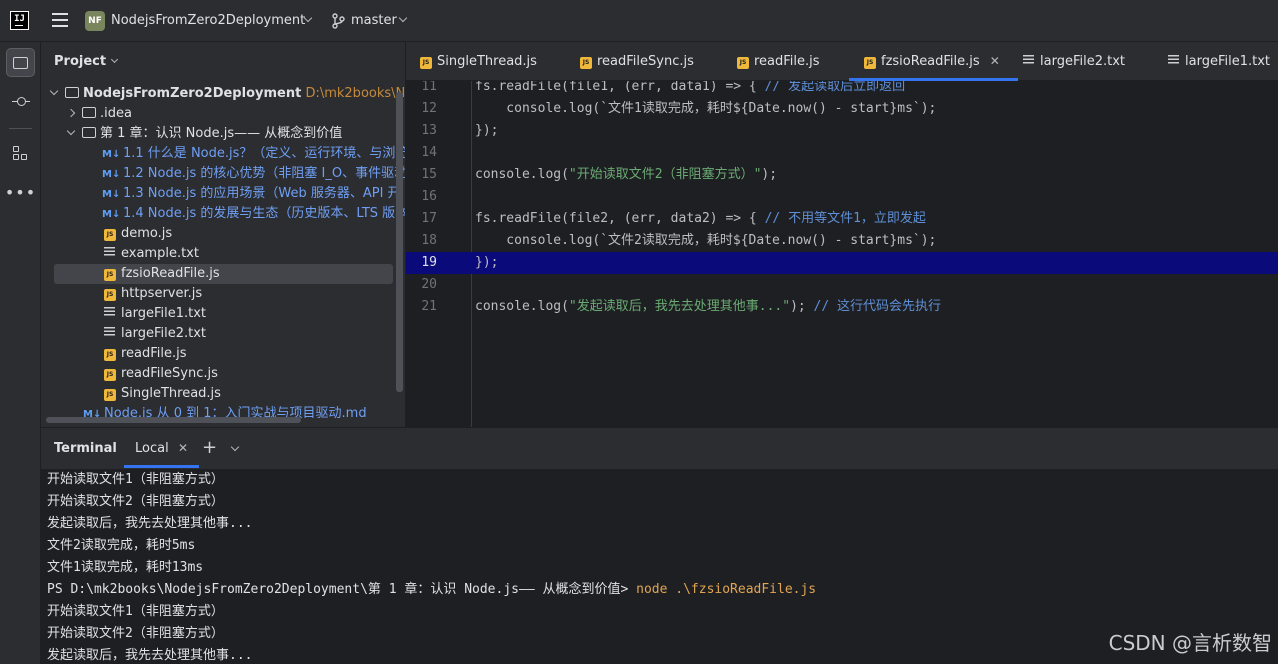  I want to click on code-comment: // 不用等文件1，立即发起, so click(845, 218).